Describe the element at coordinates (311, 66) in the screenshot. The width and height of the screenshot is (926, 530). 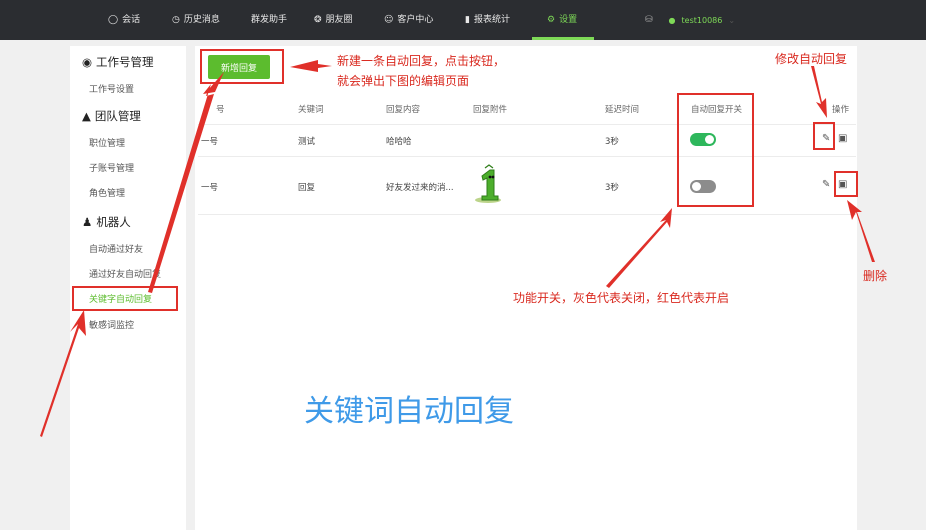
I see `arrow-to-caption` at that location.